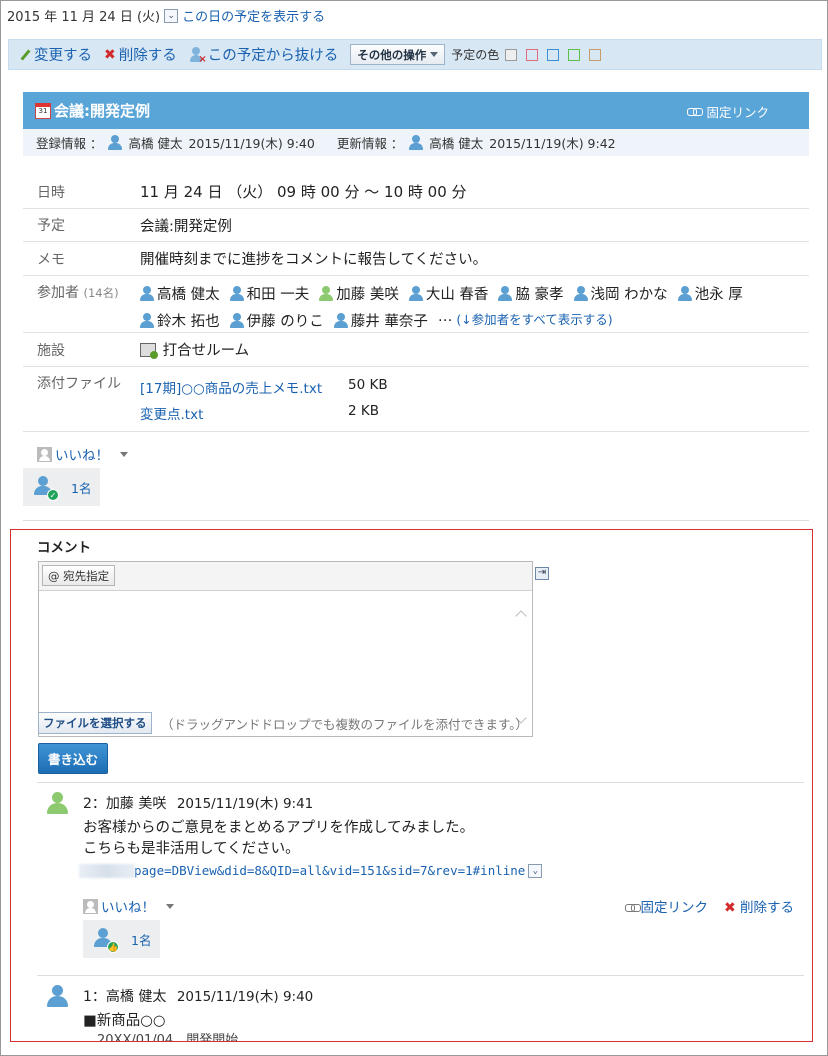 The height and width of the screenshot is (1056, 828). What do you see at coordinates (368, 385) in the screenshot?
I see `attachment-size: 50 KB` at bounding box center [368, 385].